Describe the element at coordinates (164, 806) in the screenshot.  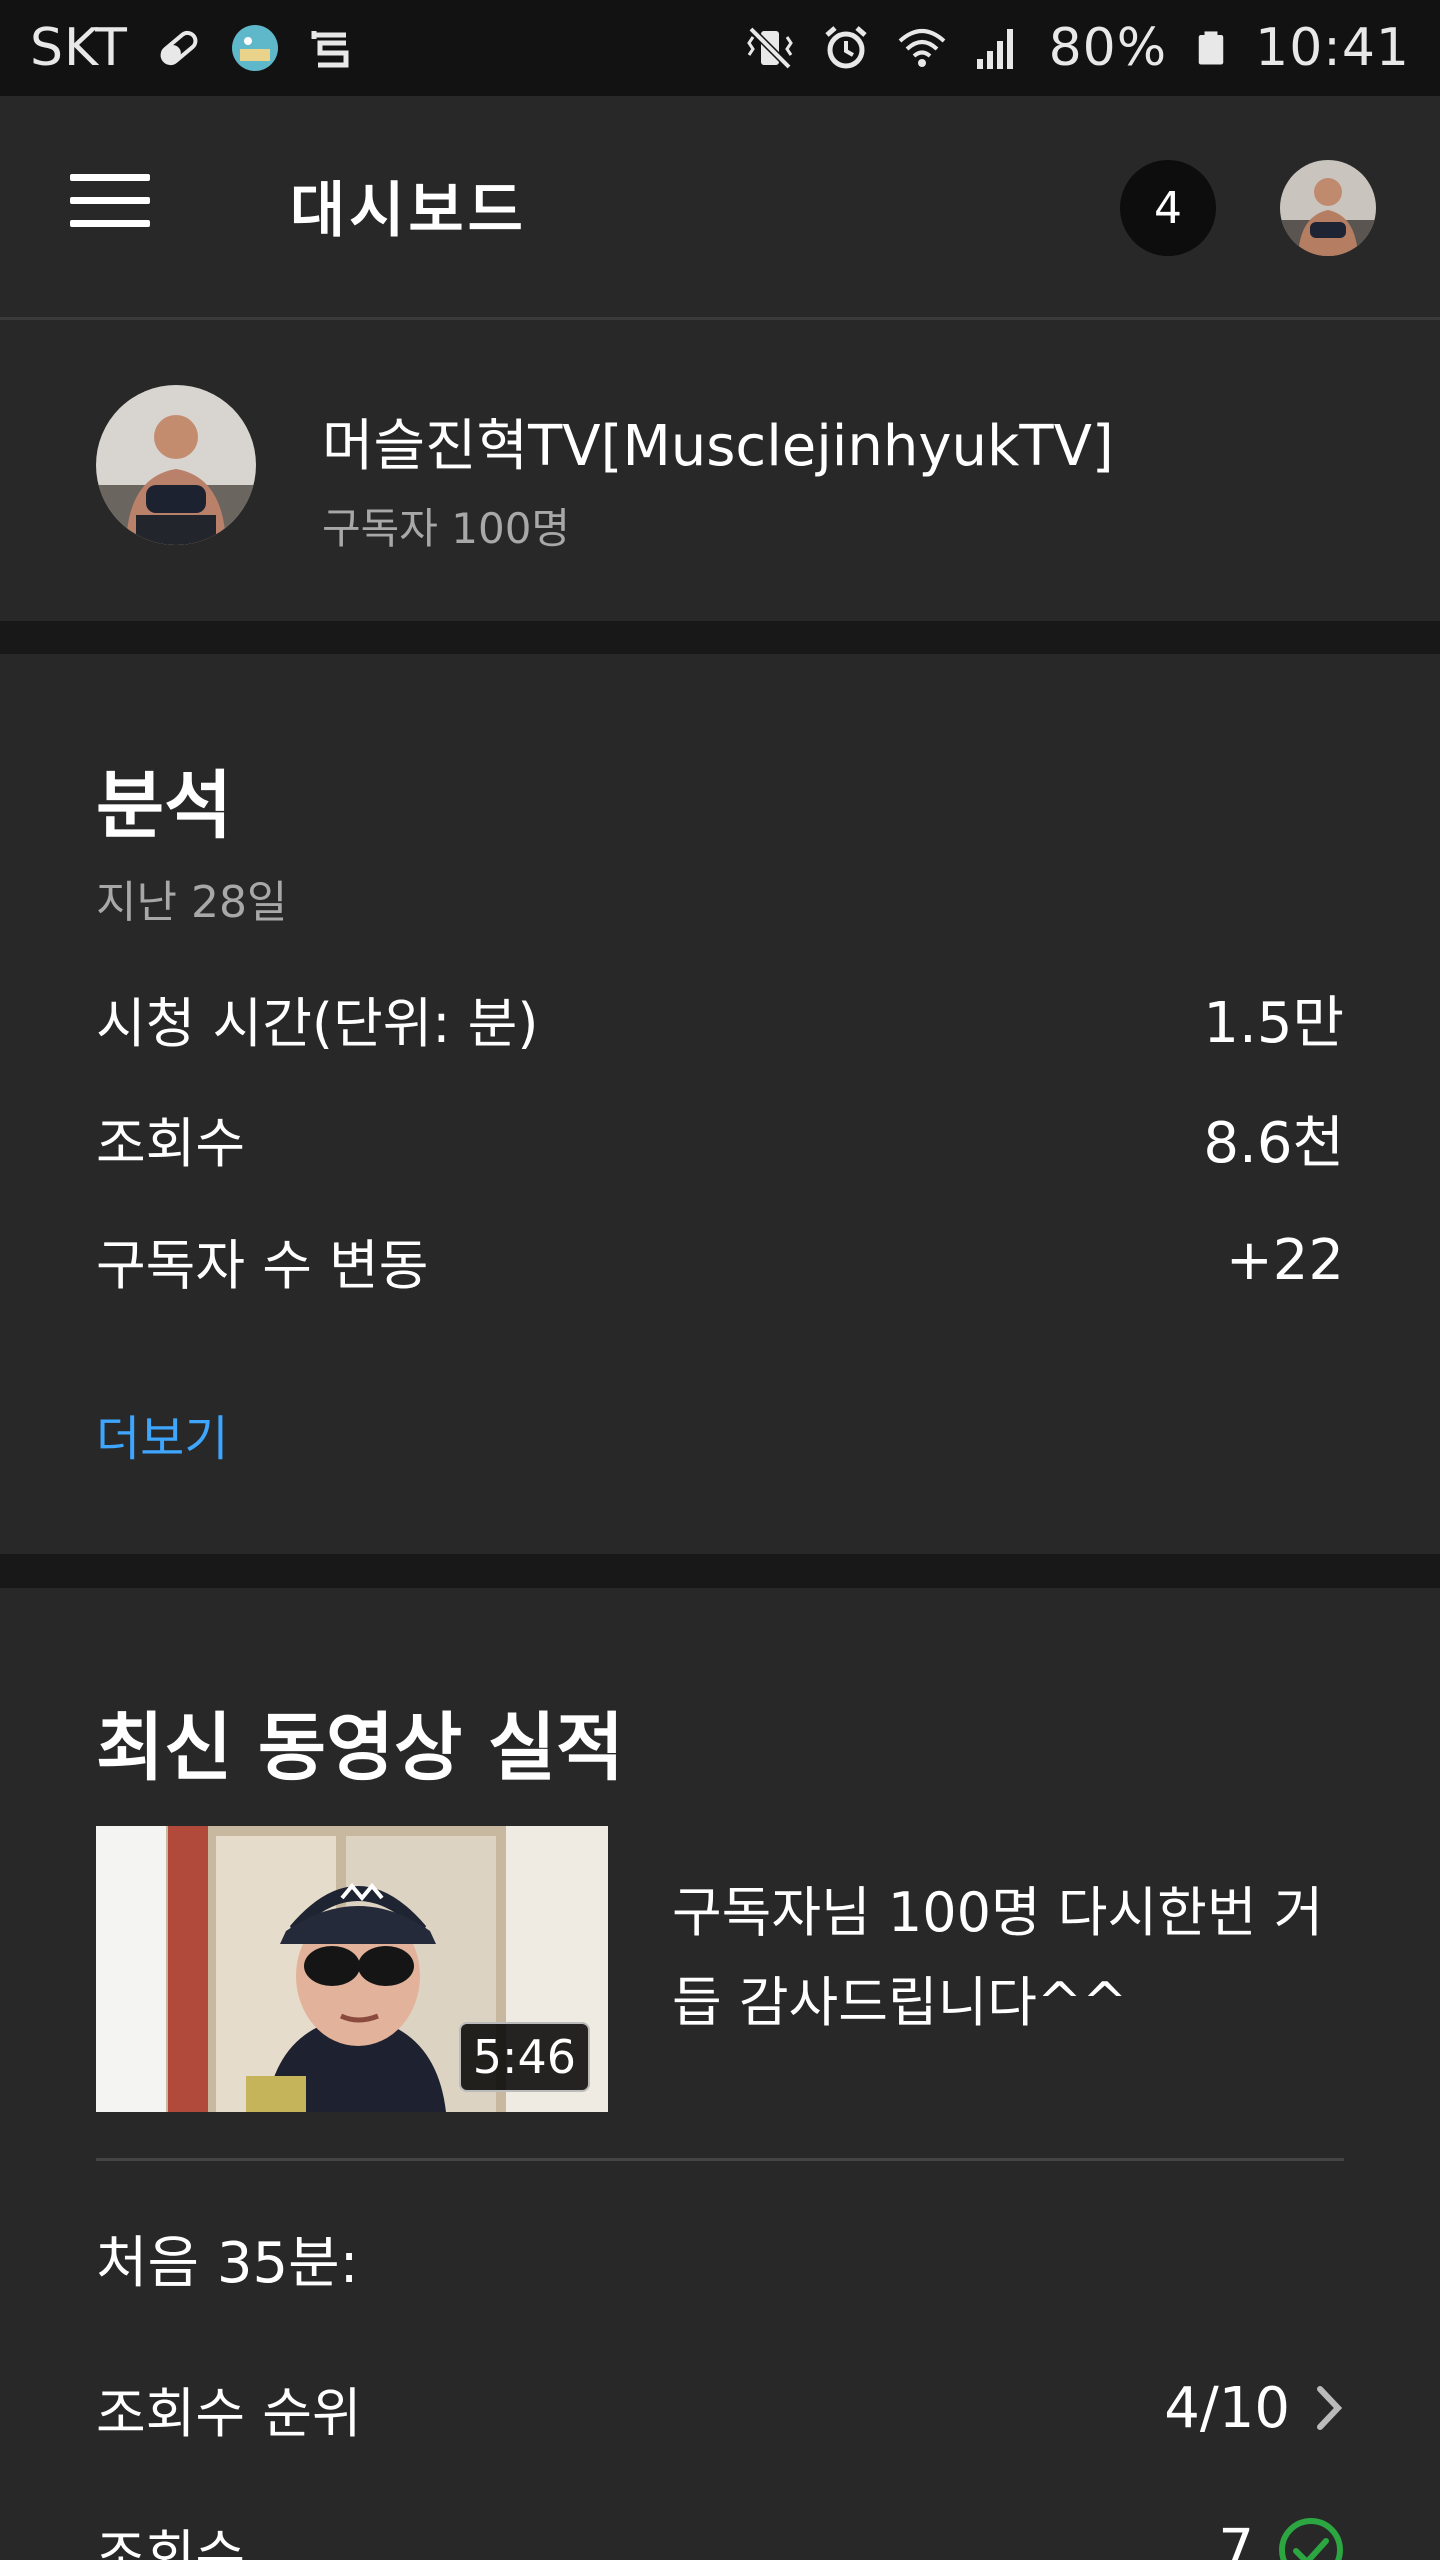
I see `analytics-title: 분석` at that location.